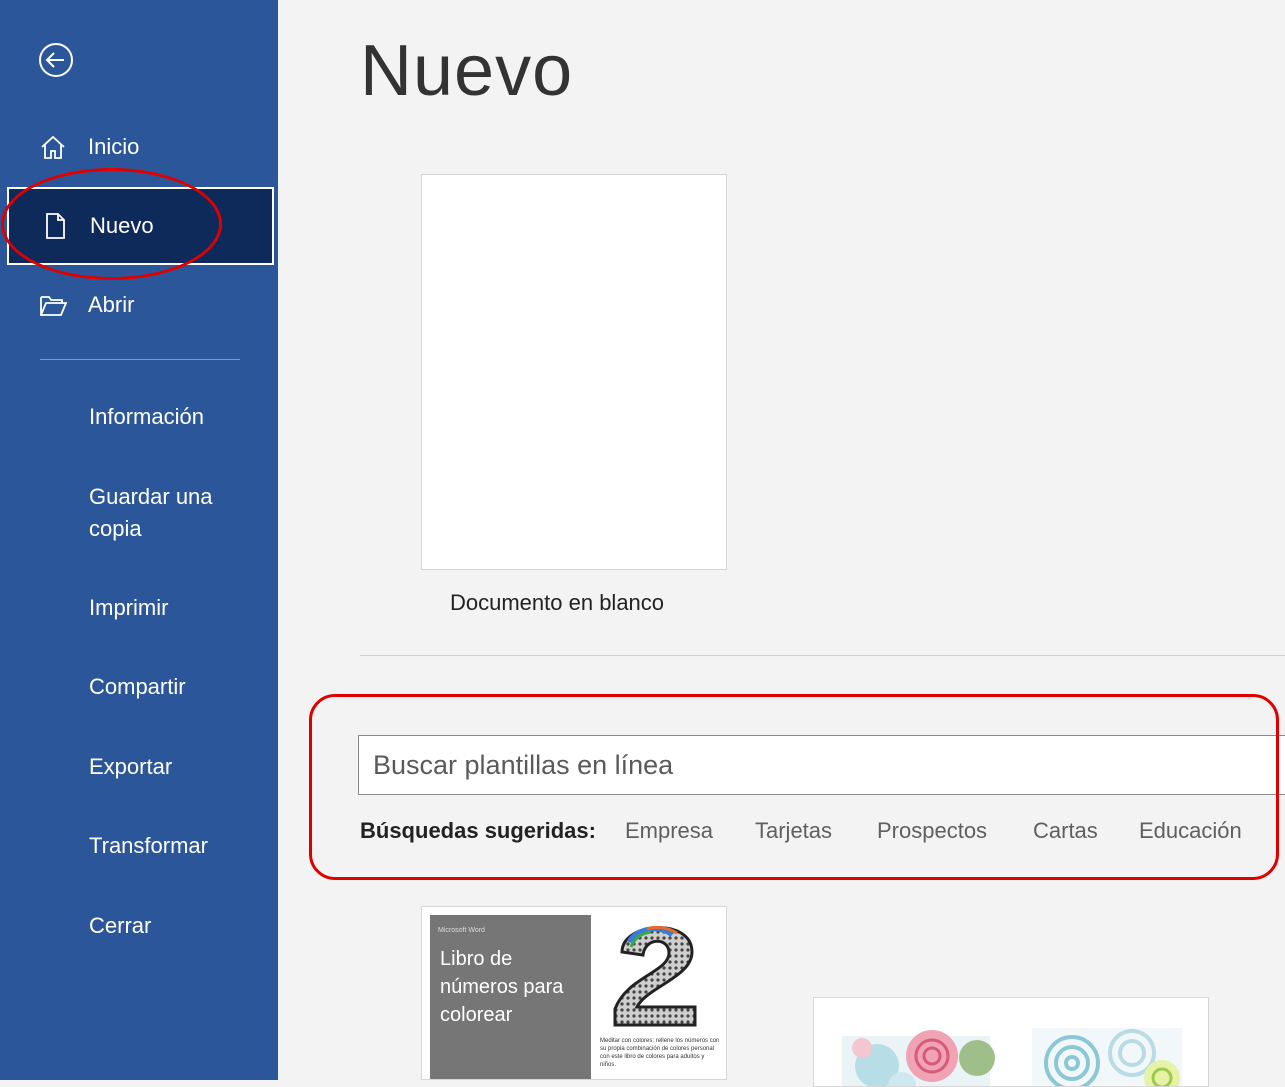  What do you see at coordinates (467, 71) in the screenshot?
I see `page-title: Nuevo` at bounding box center [467, 71].